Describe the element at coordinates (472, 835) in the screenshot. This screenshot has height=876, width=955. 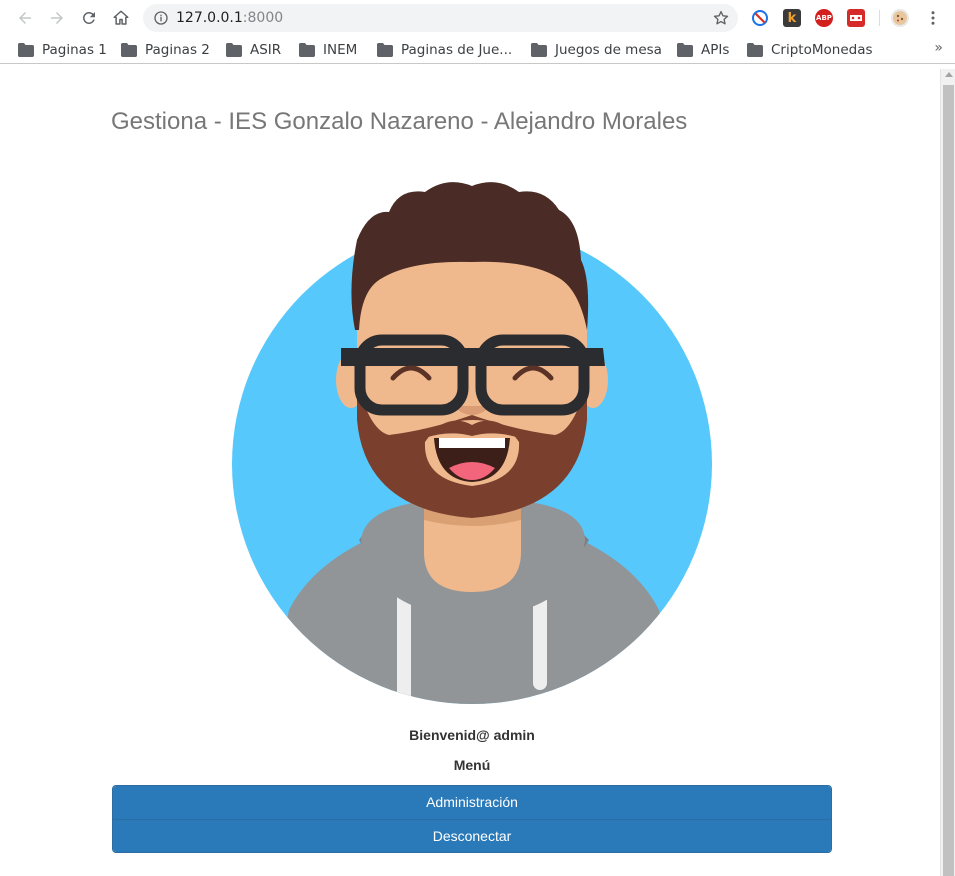
I see `desconectar-button: Desconectar` at that location.